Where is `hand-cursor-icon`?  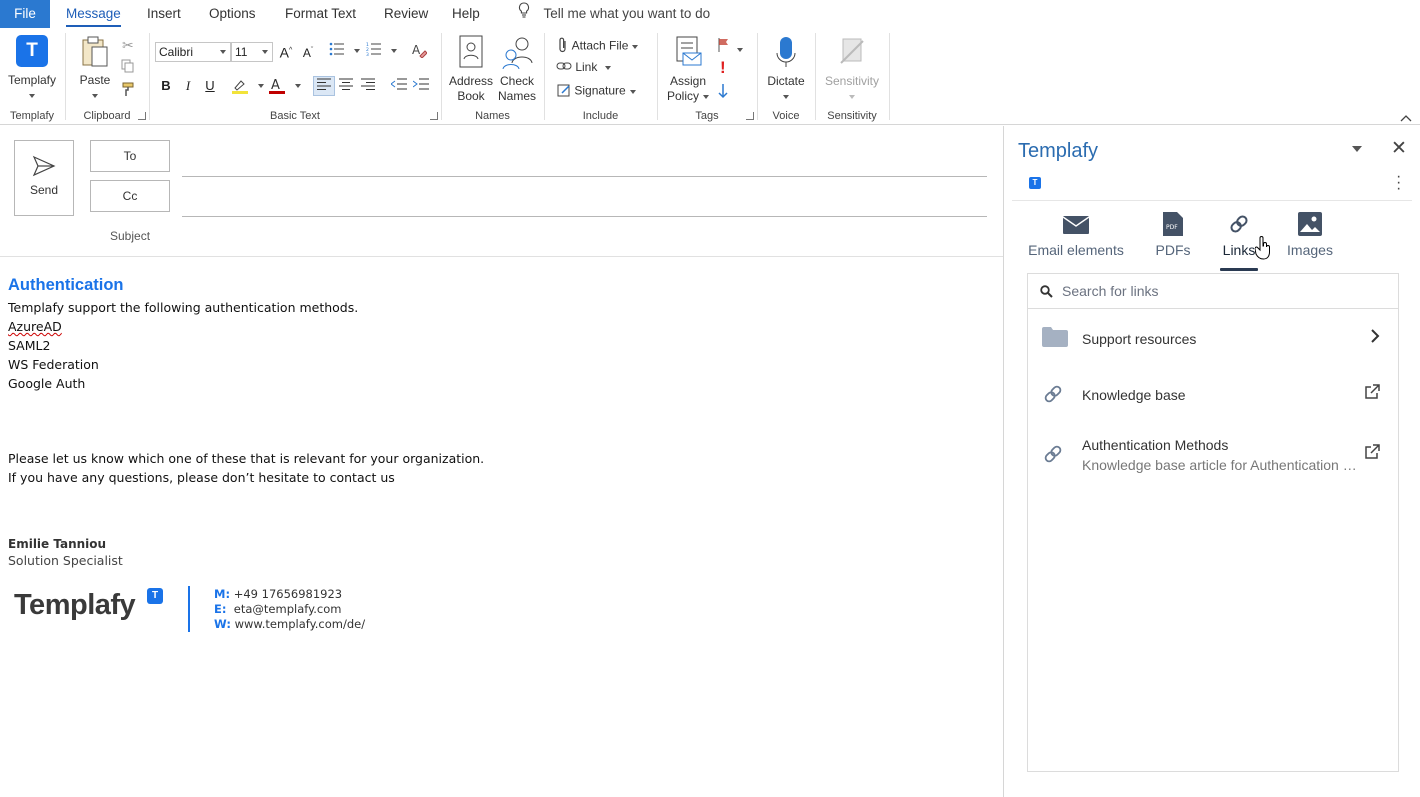
hand-cursor-icon is located at coordinates (1262, 249).